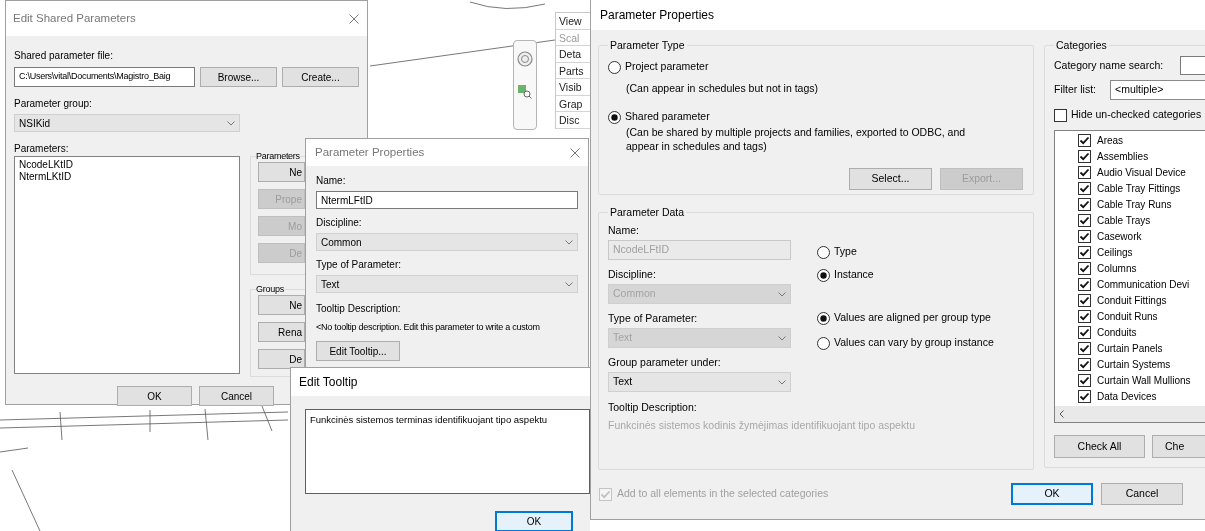 The image size is (1205, 531). Describe the element at coordinates (447, 451) in the screenshot. I see `text-area-field: Funkcinės sistemos terminas identifikuojant tipo aspektu` at that location.